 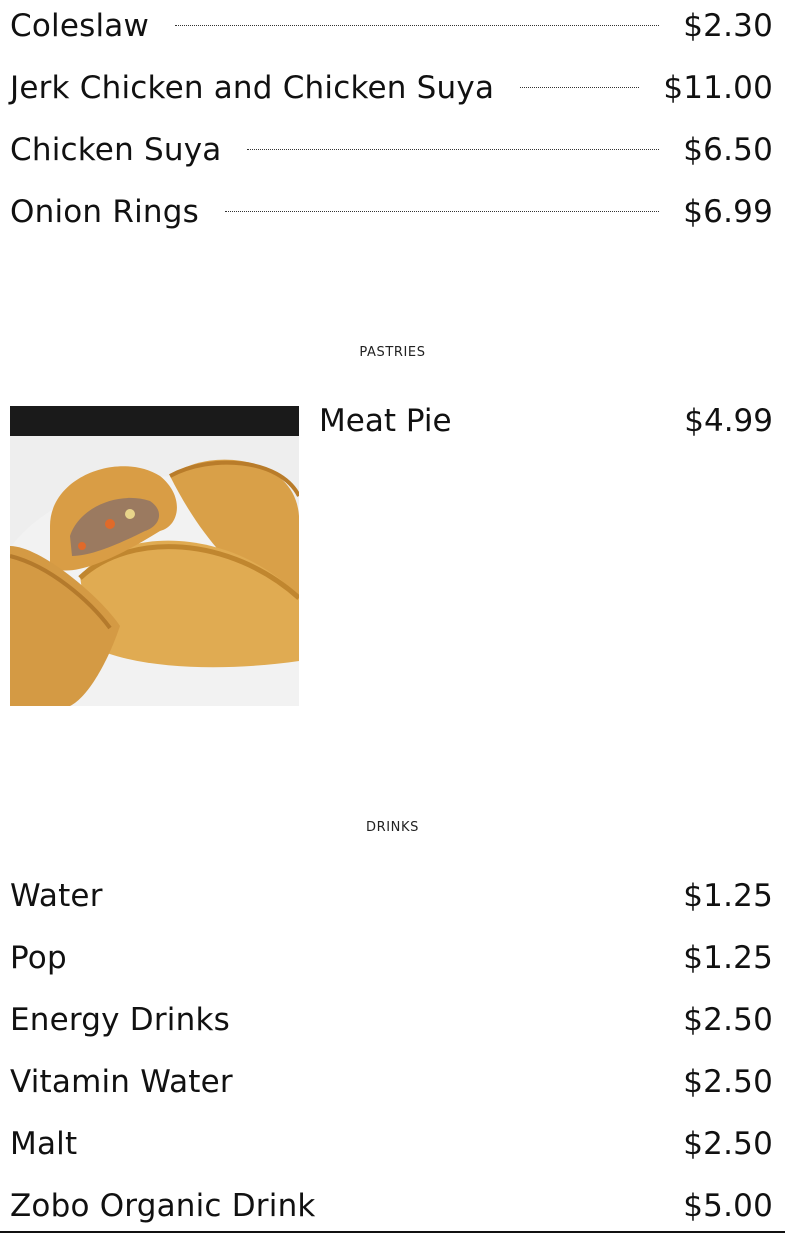 What do you see at coordinates (392, 352) in the screenshot?
I see `section-title-pastries: PASTRIES` at bounding box center [392, 352].